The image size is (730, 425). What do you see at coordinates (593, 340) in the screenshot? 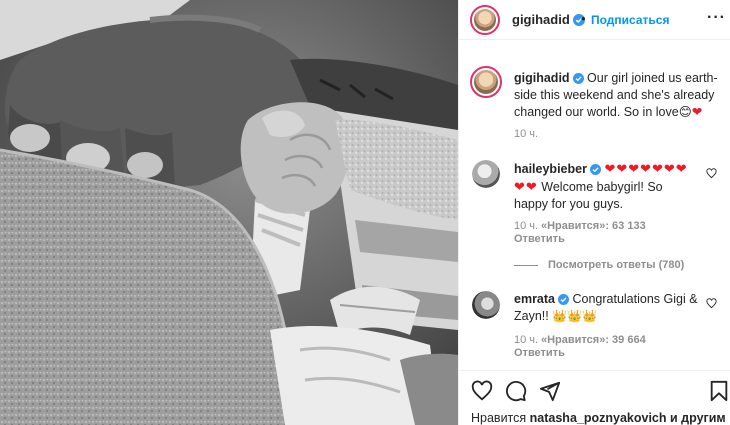
I see `comment-likes-count: «Нравится»: 39 664` at bounding box center [593, 340].